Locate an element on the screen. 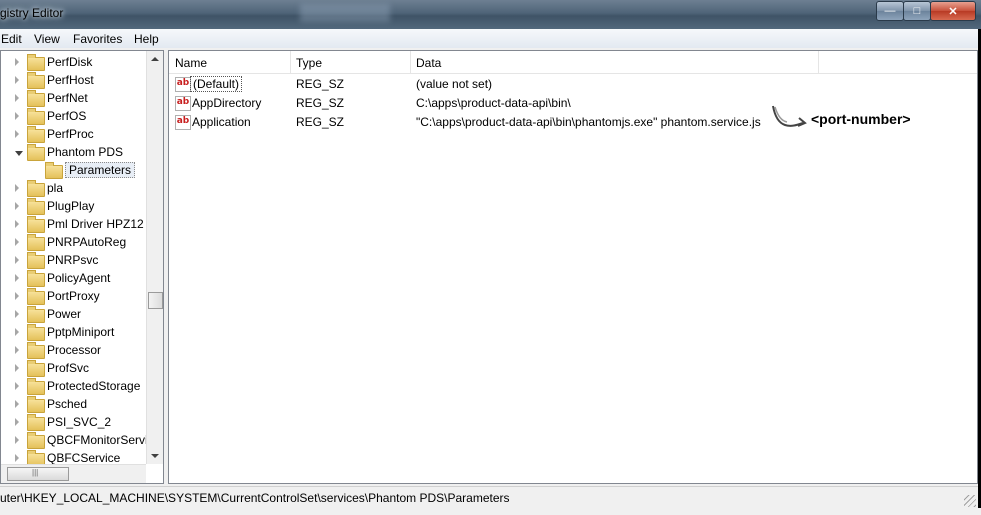 Image resolution: width=981 pixels, height=515 pixels. tree-item: PlugPlay is located at coordinates (75, 207).